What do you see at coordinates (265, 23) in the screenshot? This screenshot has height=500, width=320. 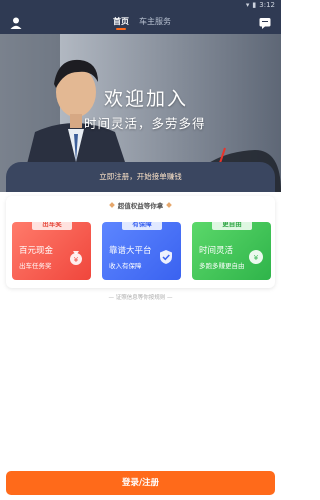 I see `message-icon` at bounding box center [265, 23].